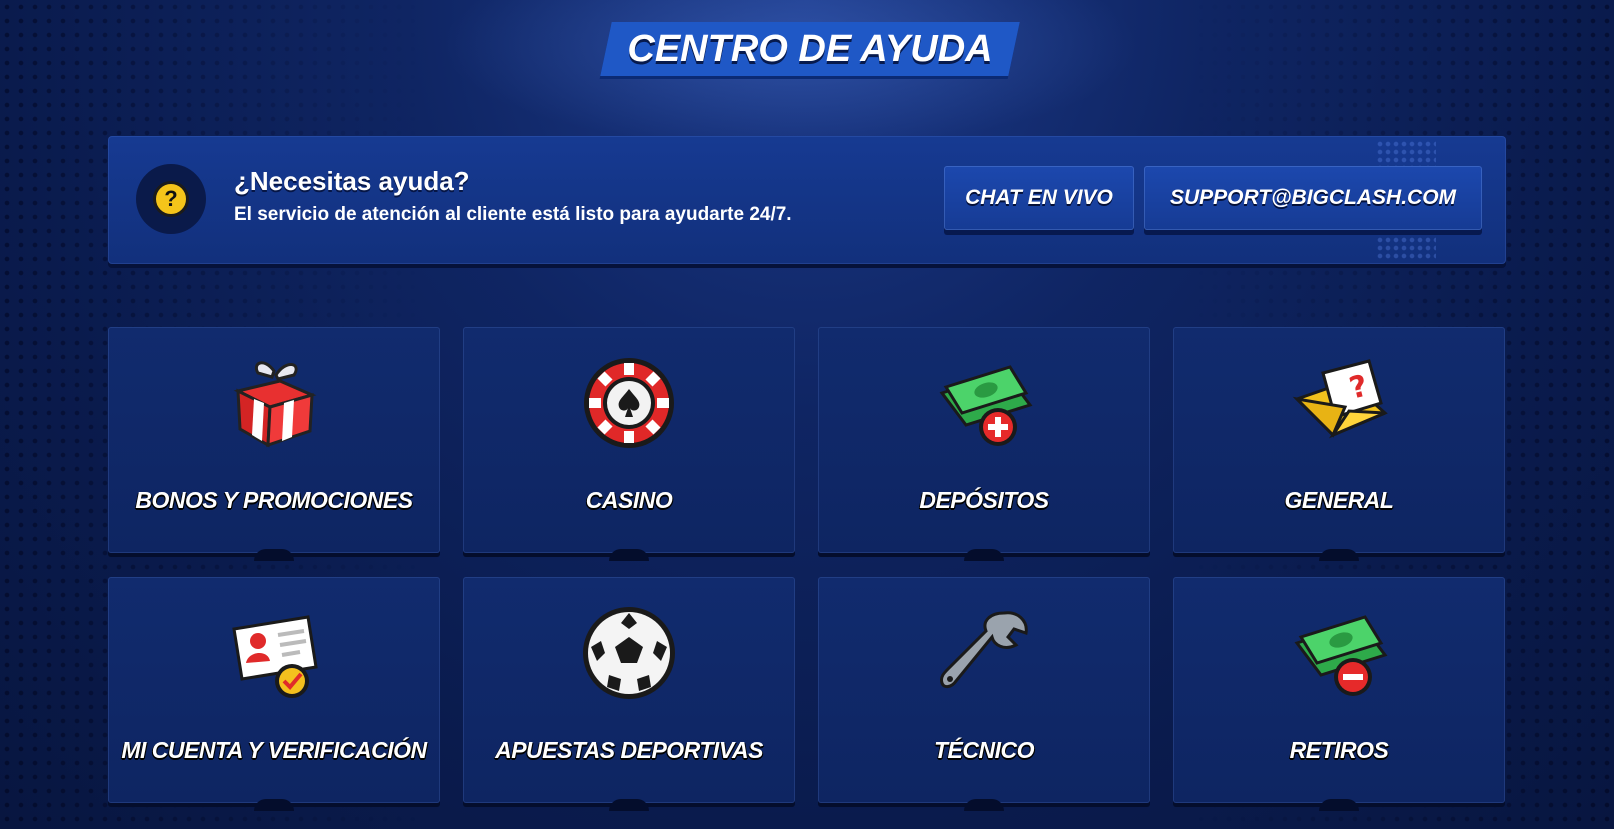  What do you see at coordinates (984, 750) in the screenshot?
I see `category-label: TÉCNICO` at bounding box center [984, 750].